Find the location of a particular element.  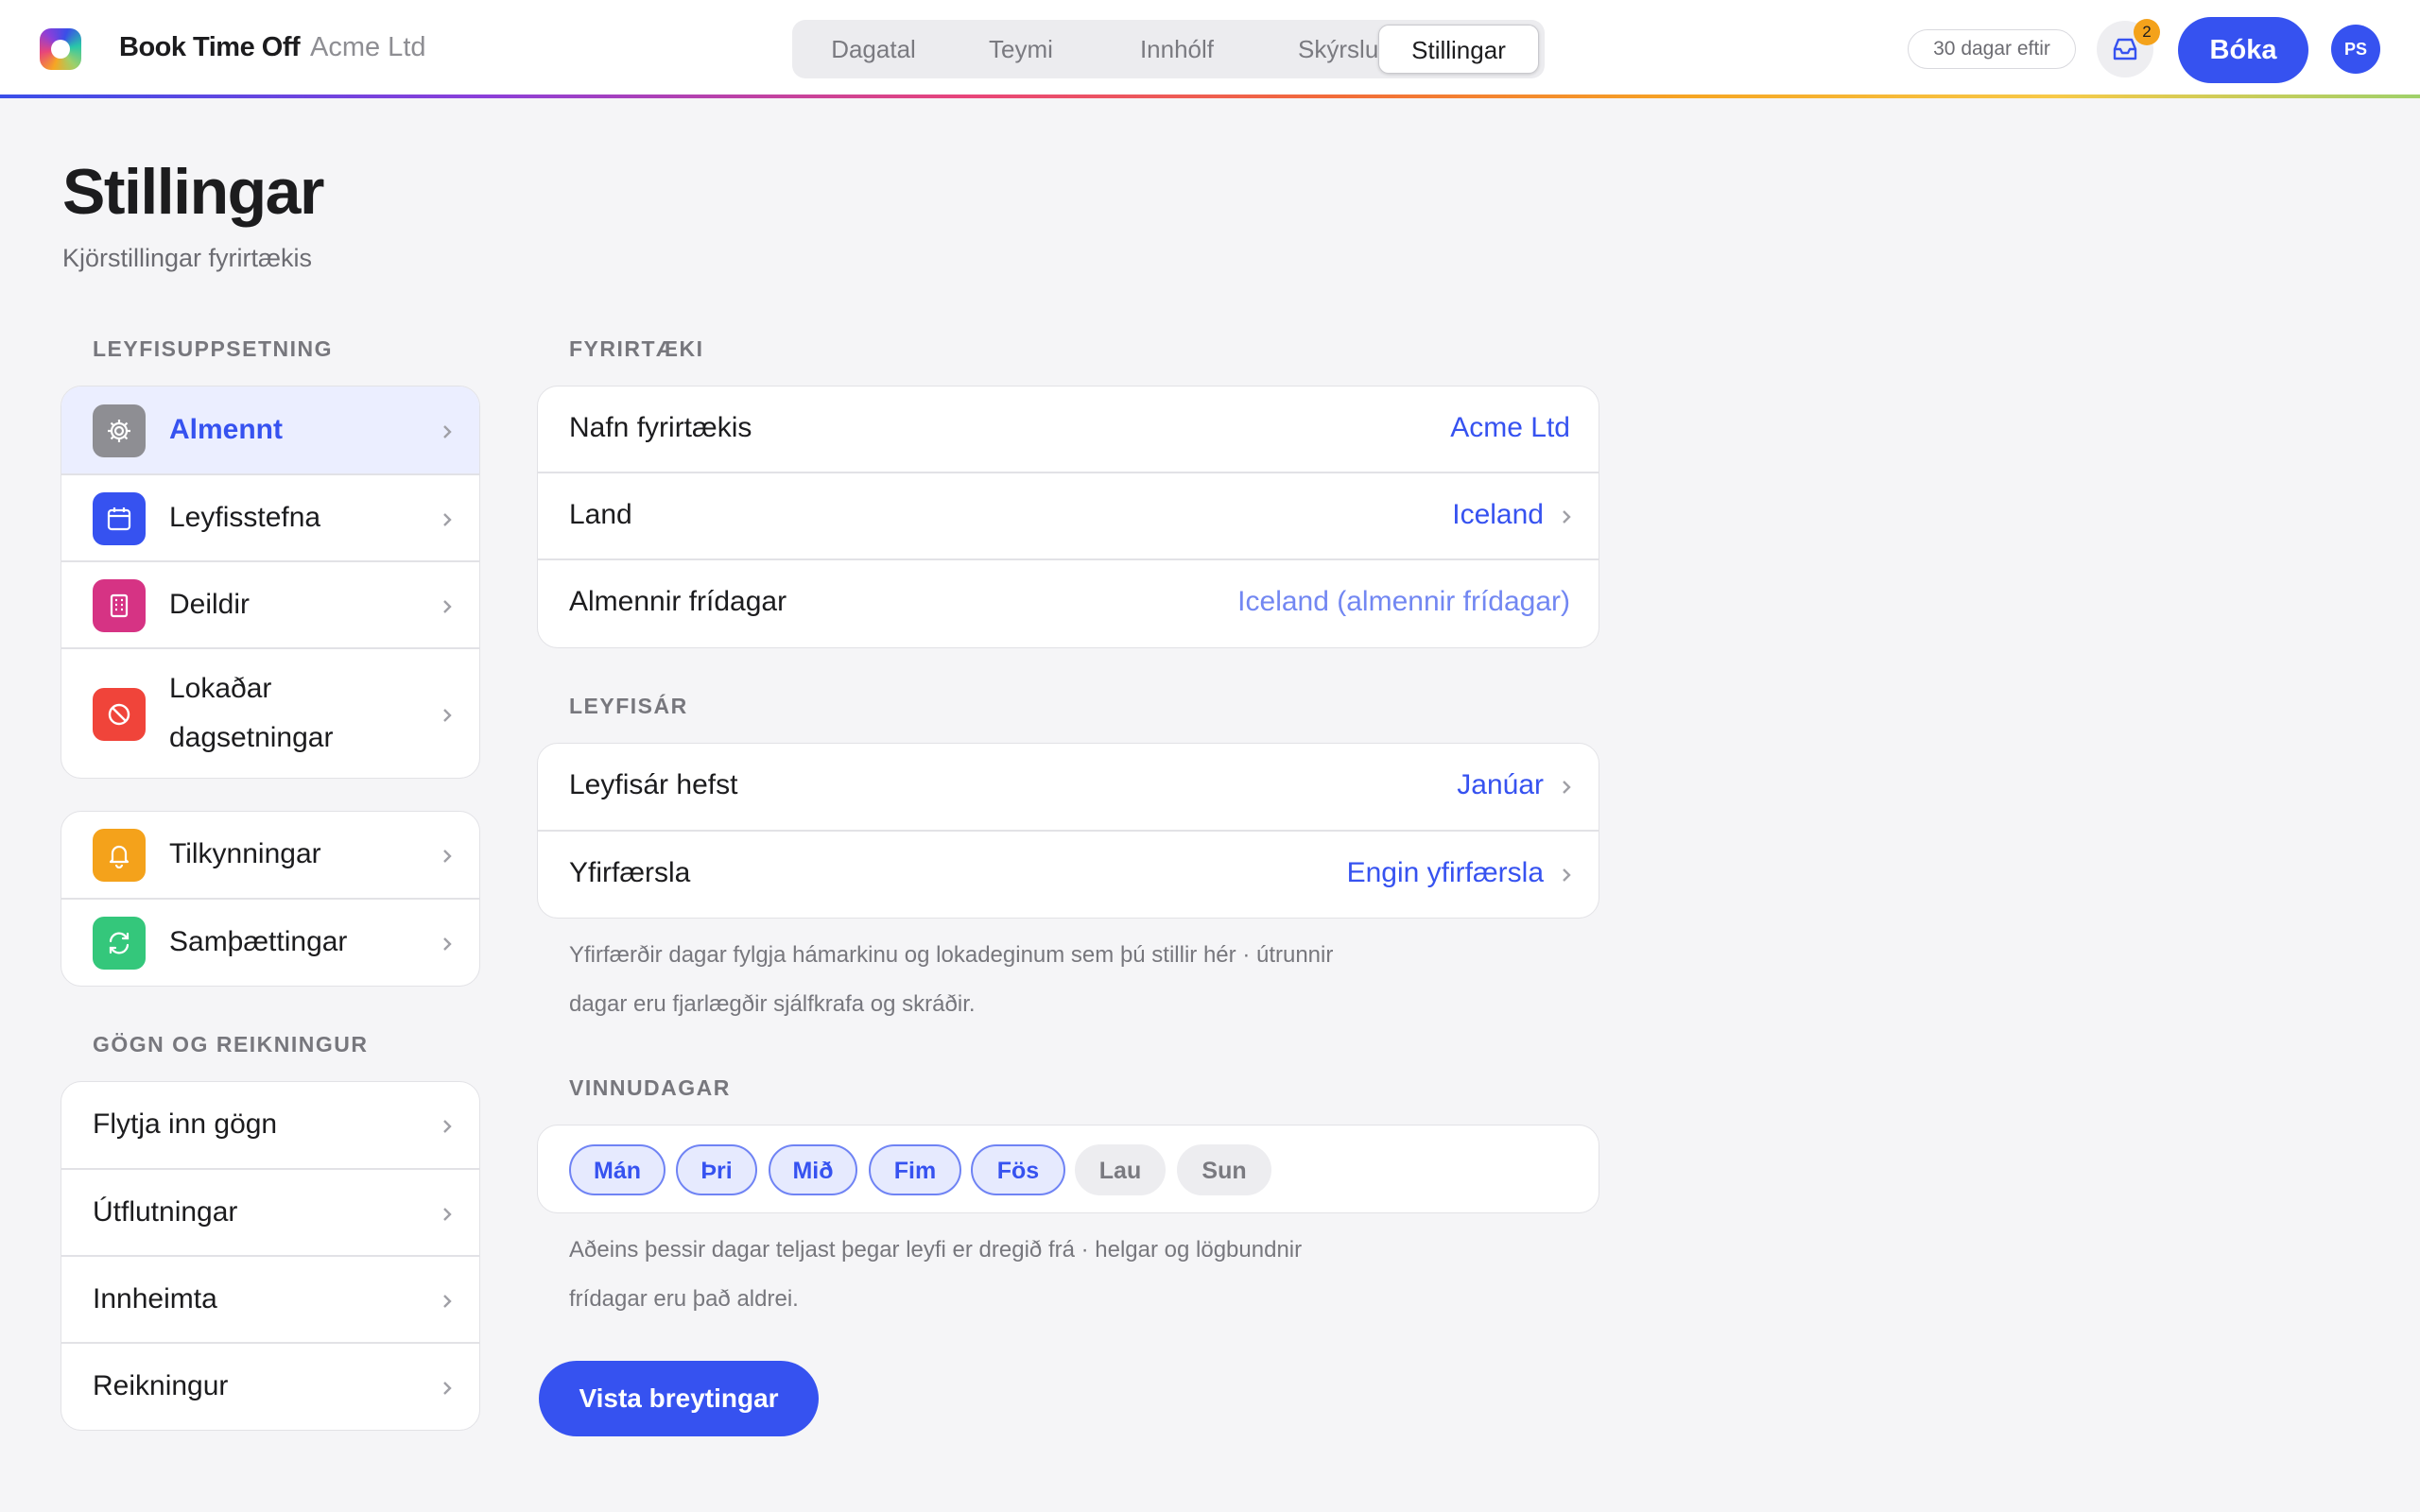

public-holidays-value: Iceland (almennir frídagar) is located at coordinates (1403, 601).